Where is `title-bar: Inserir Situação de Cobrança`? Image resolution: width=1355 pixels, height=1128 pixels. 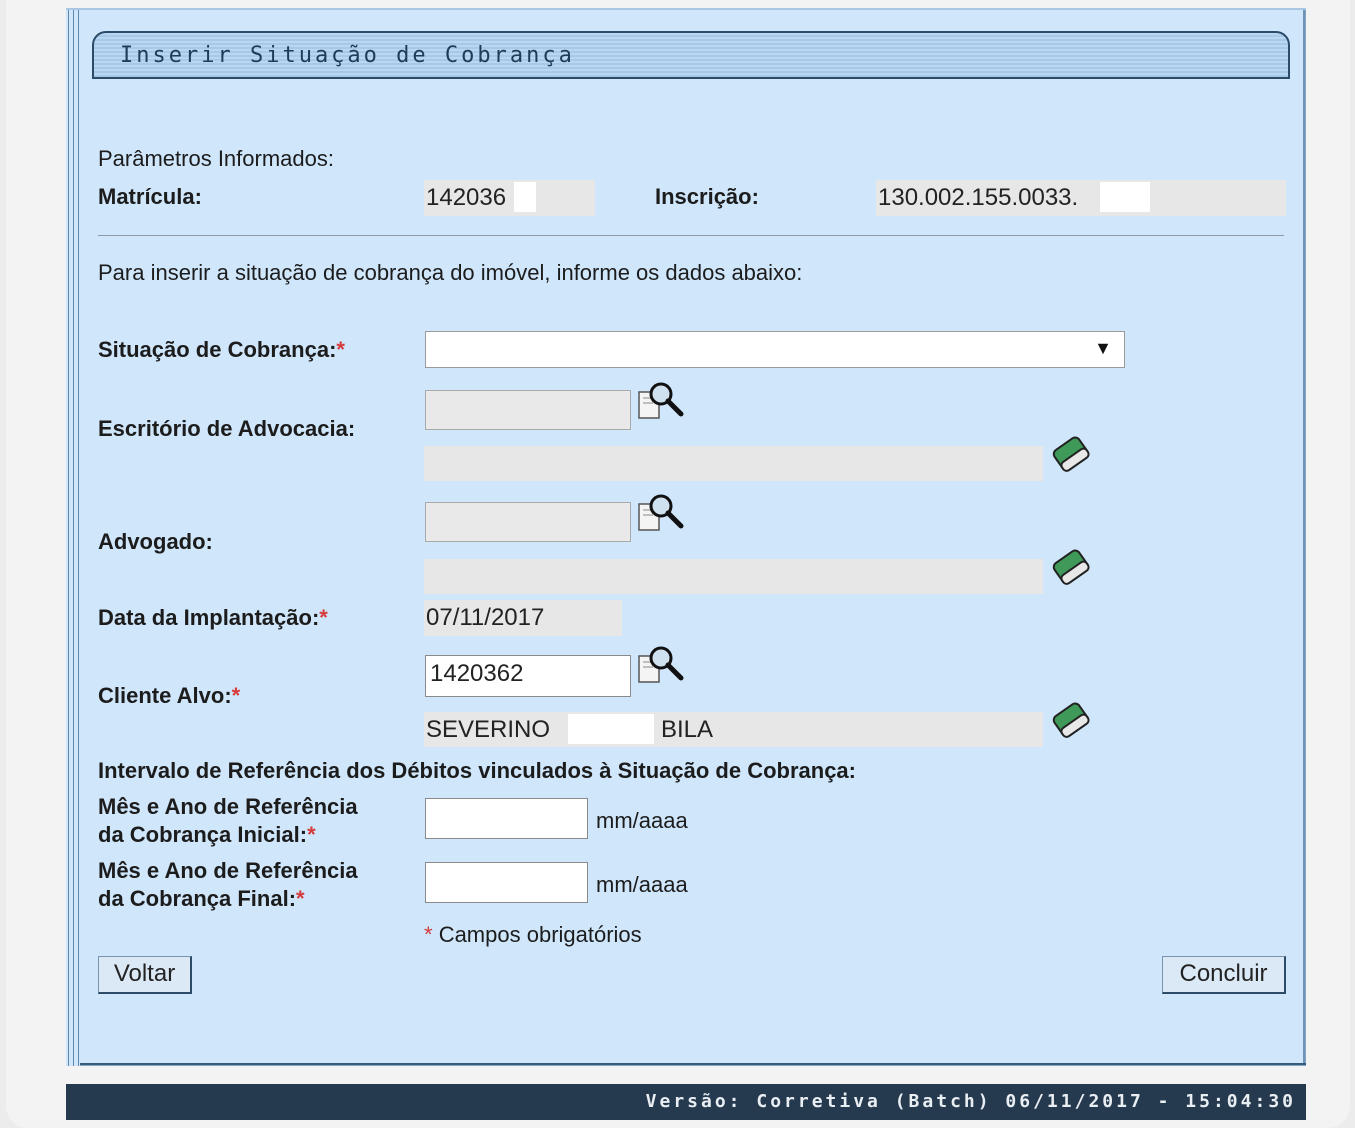
title-bar: Inserir Situação de Cobrança is located at coordinates (691, 55).